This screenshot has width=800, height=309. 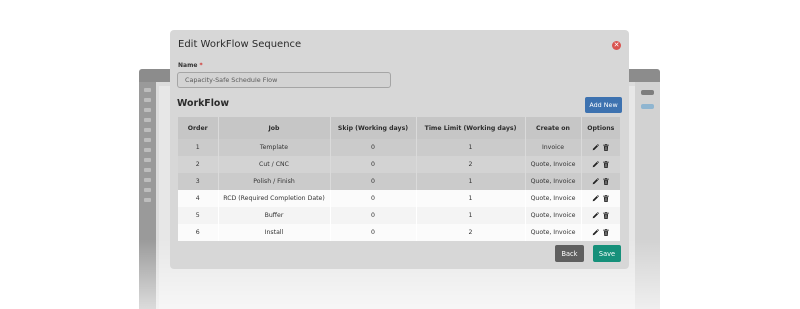 I want to click on table-row: 2Cut / CNC02Quote, Invoice, so click(x=399, y=164).